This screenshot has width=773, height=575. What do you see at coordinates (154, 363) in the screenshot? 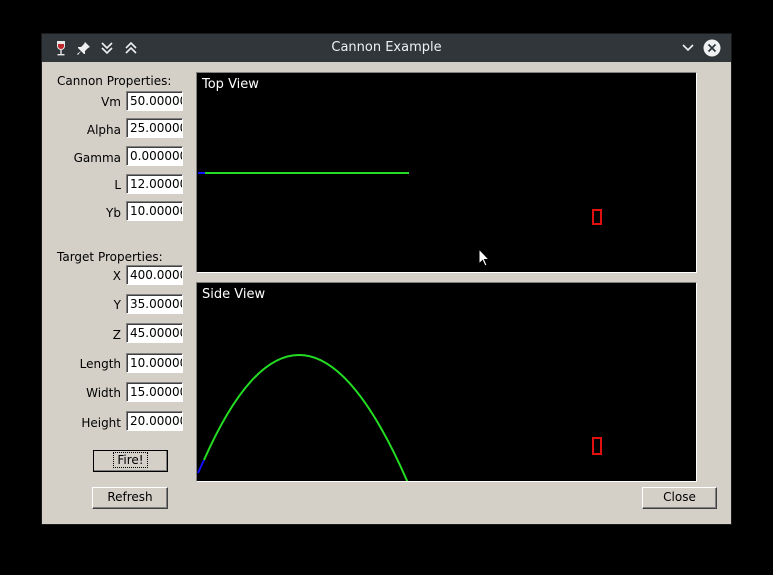
I see `length-field: 10.000000` at bounding box center [154, 363].